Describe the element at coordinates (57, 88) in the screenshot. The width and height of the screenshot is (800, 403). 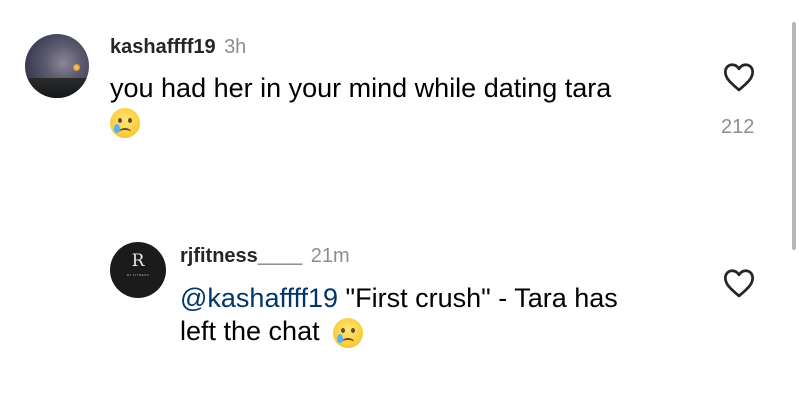
I see `avatar-photo-ground` at that location.